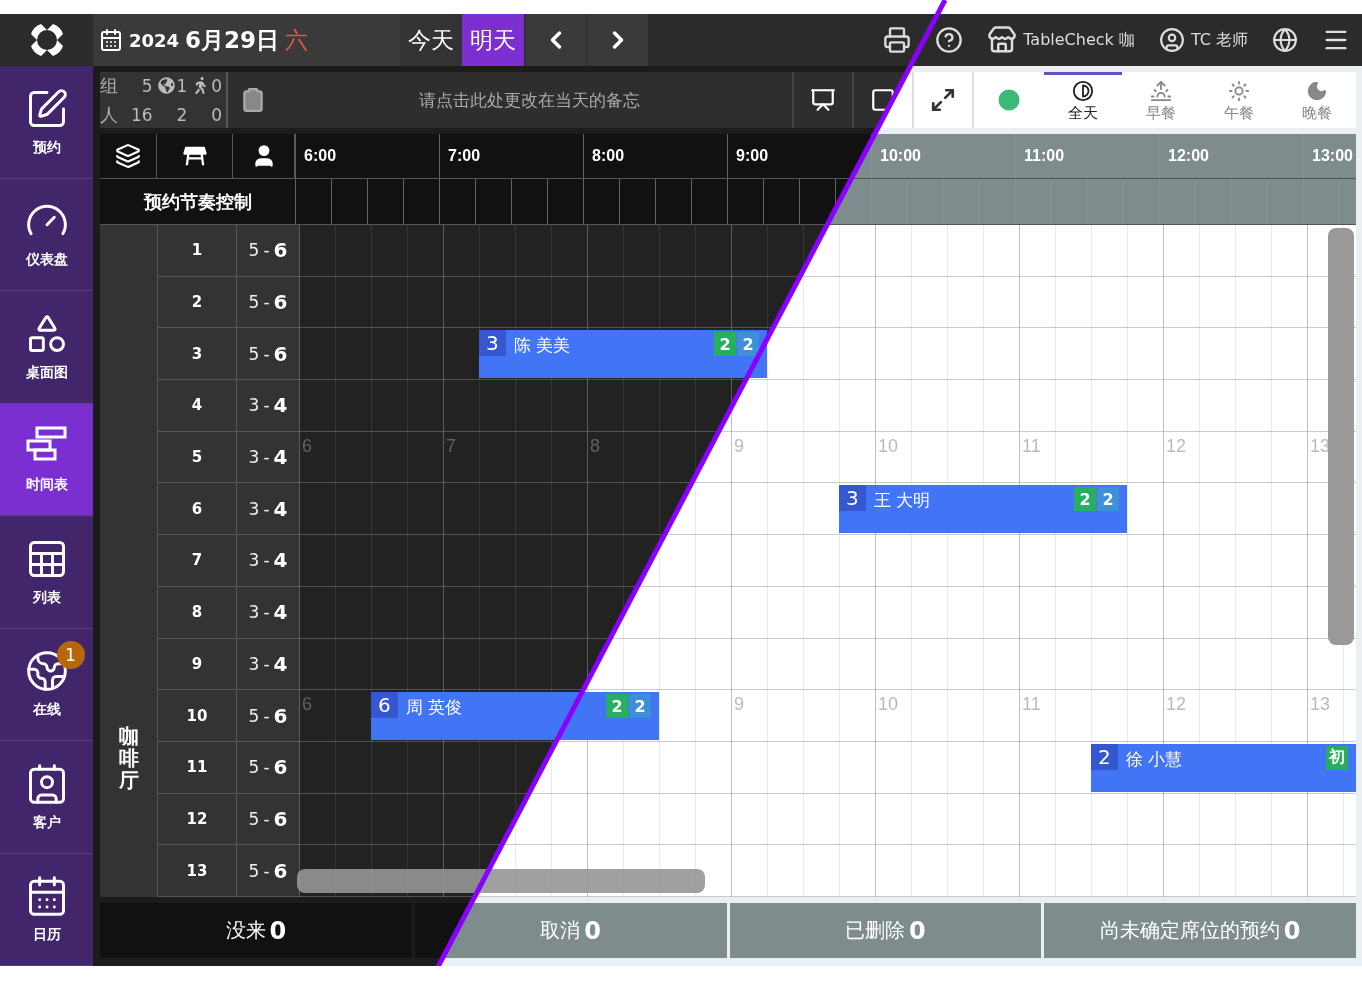 The height and width of the screenshot is (982, 1362). What do you see at coordinates (617, 40) in the screenshot?
I see `next-button` at bounding box center [617, 40].